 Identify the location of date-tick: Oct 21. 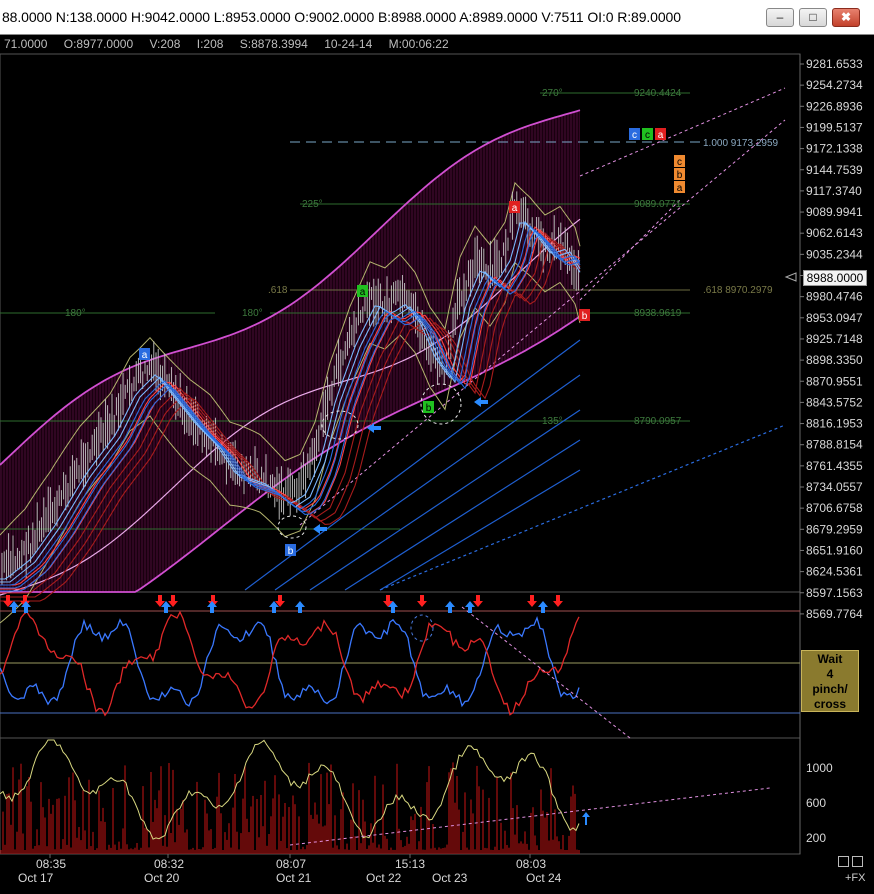
(294, 878).